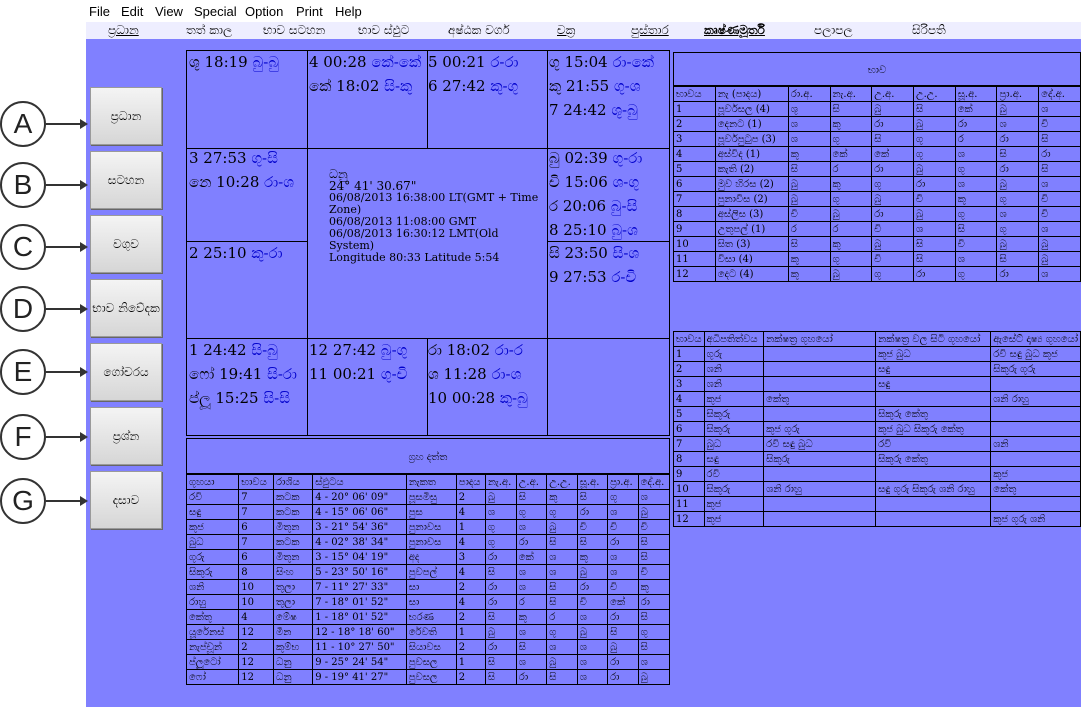 The width and height of the screenshot is (1081, 707). Describe the element at coordinates (929, 30) in the screenshot. I see `tab-siripathi: සිරිපති` at that location.